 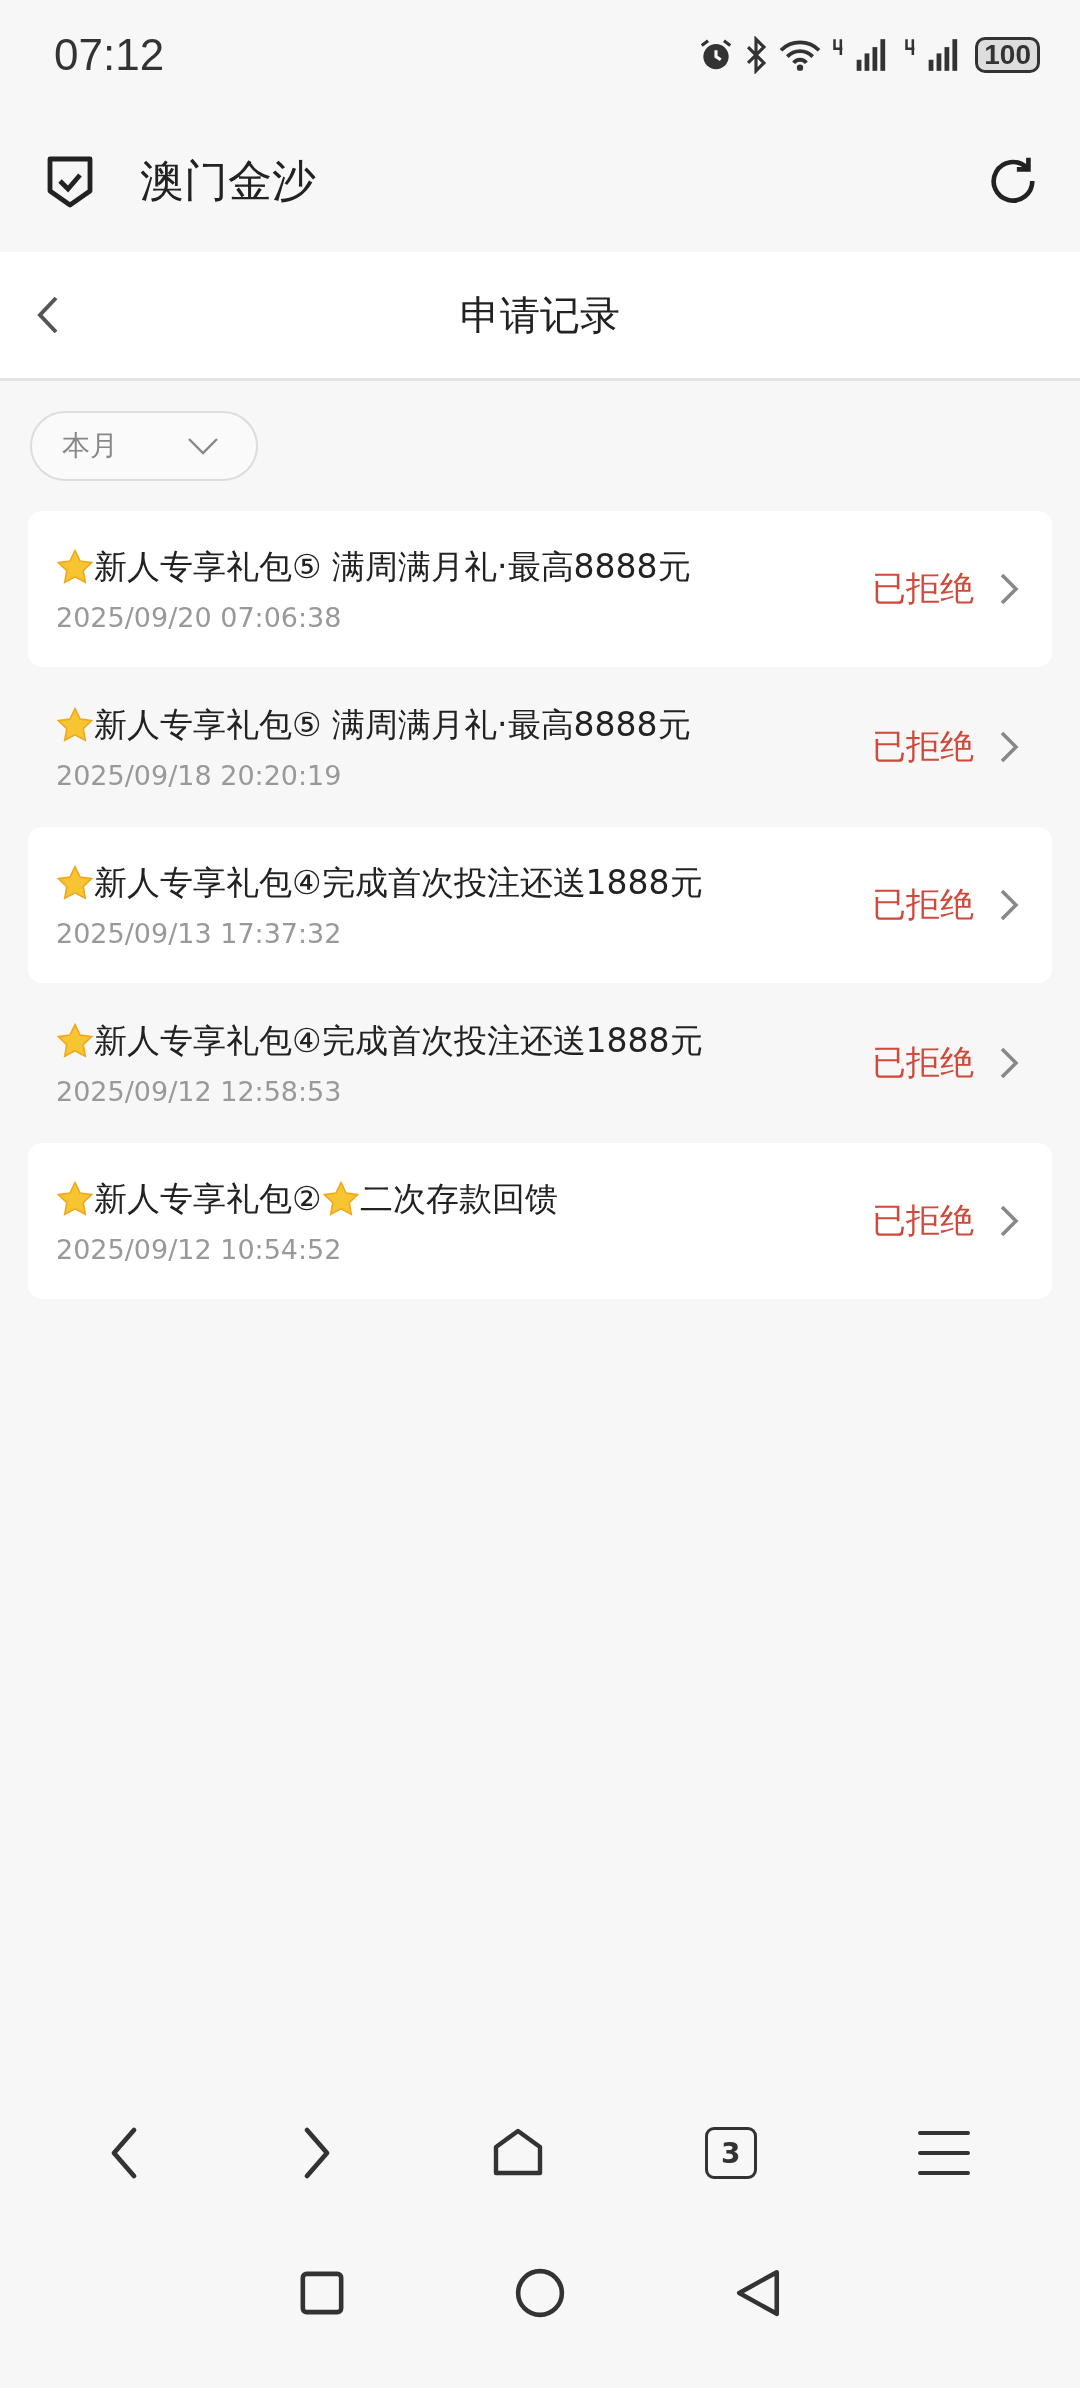 I want to click on record-card: 新人专享礼包⑤ 满周满月礼·最高8888元 2025/09/20 07:06:38 已拒绝, so click(x=540, y=589).